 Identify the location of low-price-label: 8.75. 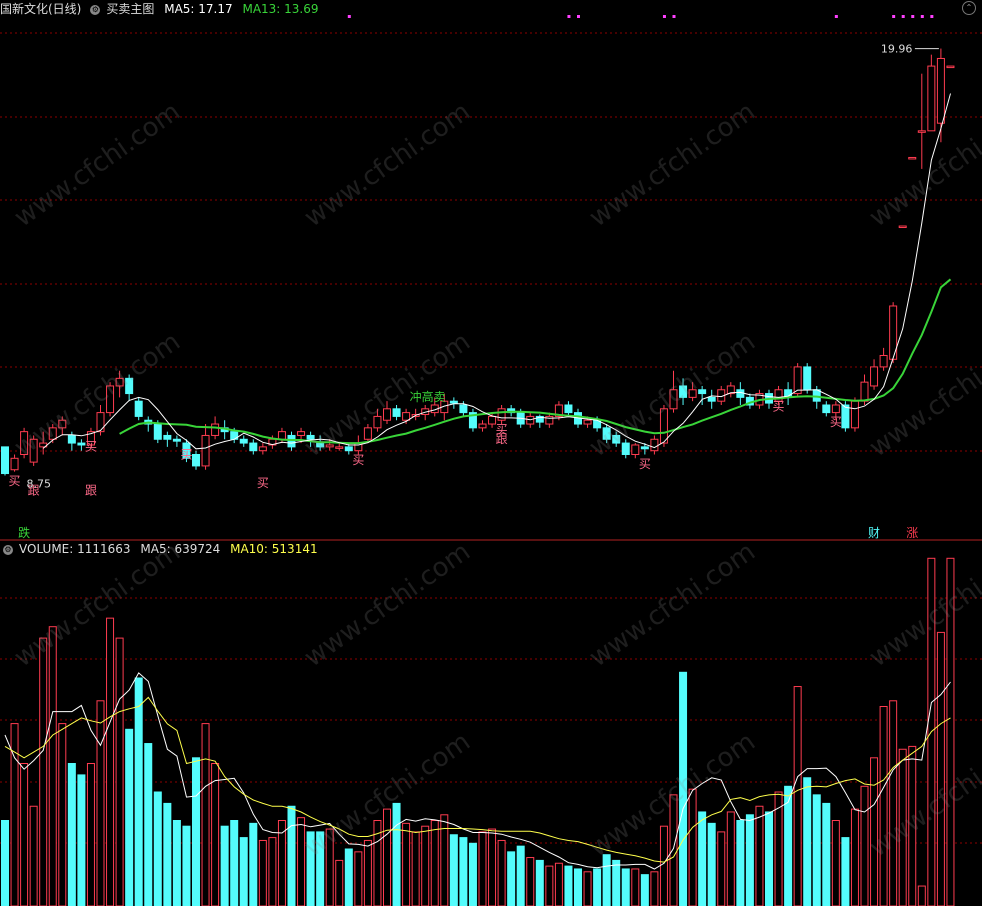
(39, 483).